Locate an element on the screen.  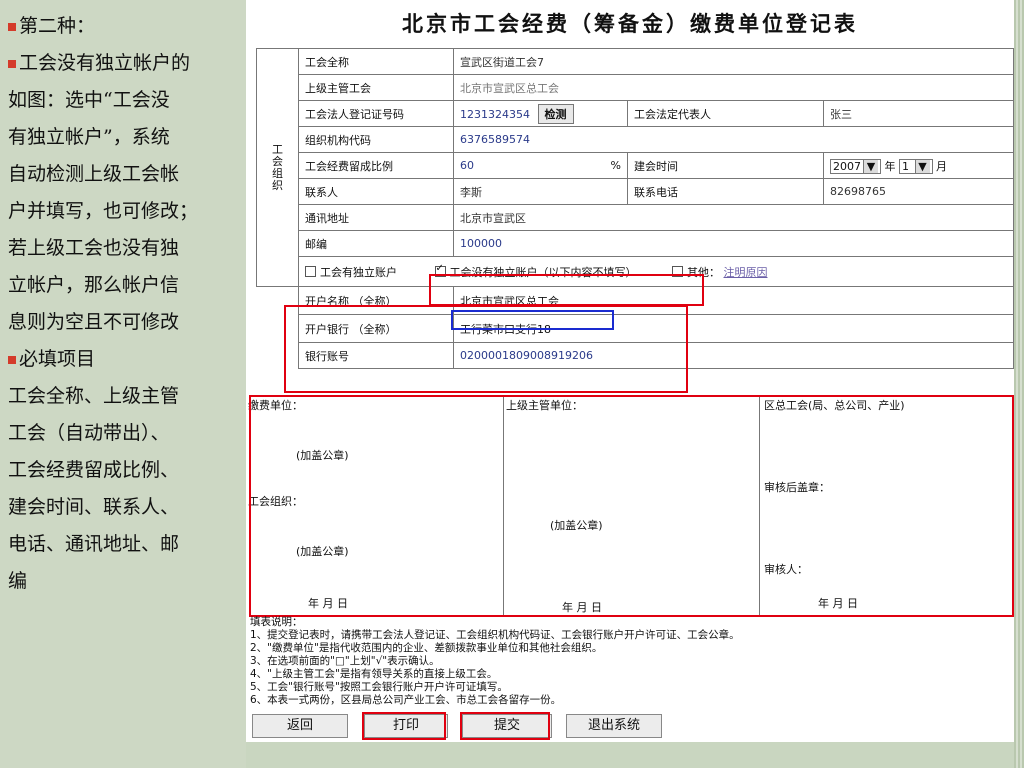
bottom-band is located at coordinates (630, 755).